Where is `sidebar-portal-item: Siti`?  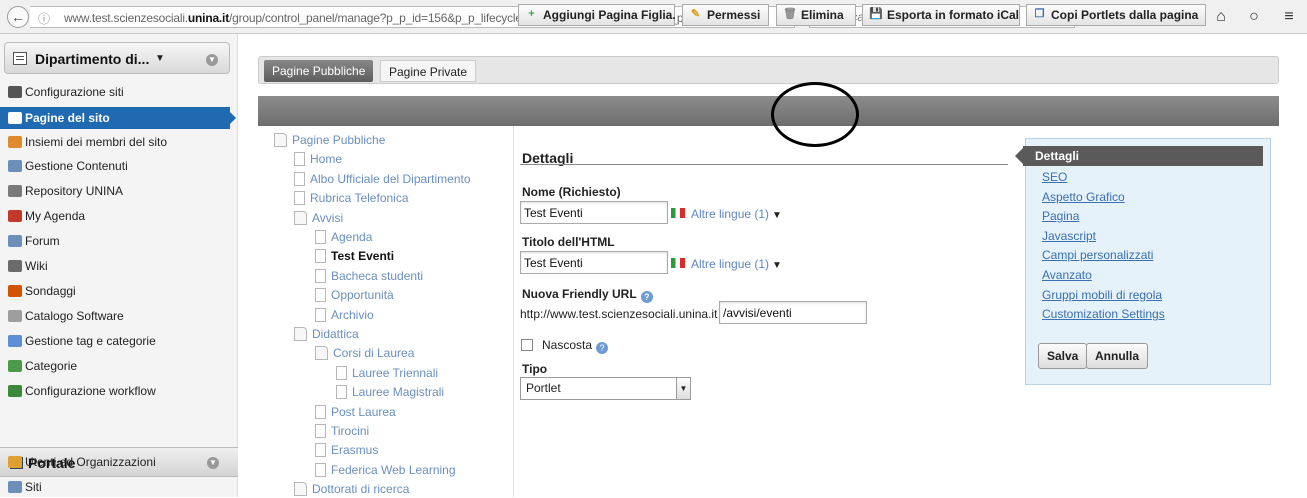
sidebar-portal-item: Siti is located at coordinates (122, 487).